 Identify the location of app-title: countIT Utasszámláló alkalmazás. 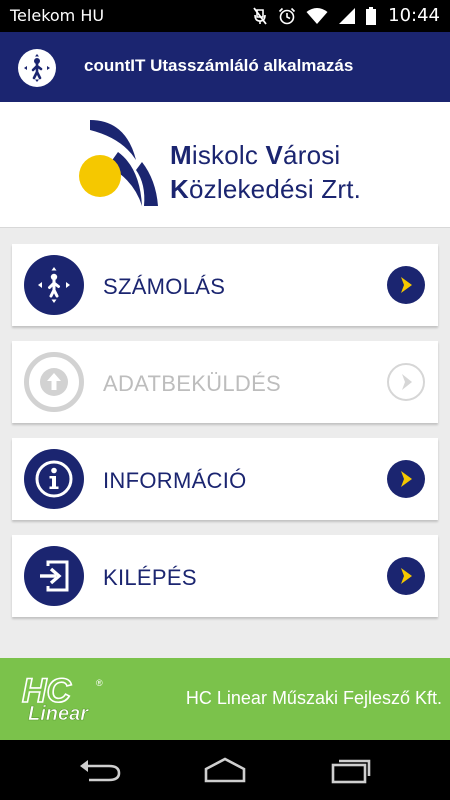
(219, 65).